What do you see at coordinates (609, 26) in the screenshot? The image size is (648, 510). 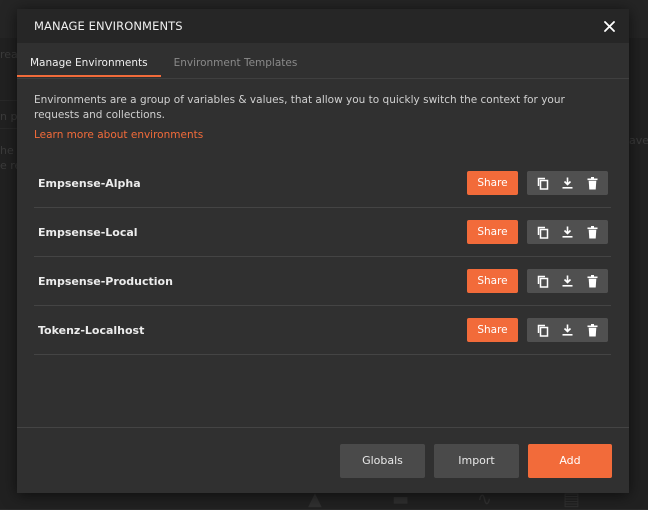 I see `close-icon` at bounding box center [609, 26].